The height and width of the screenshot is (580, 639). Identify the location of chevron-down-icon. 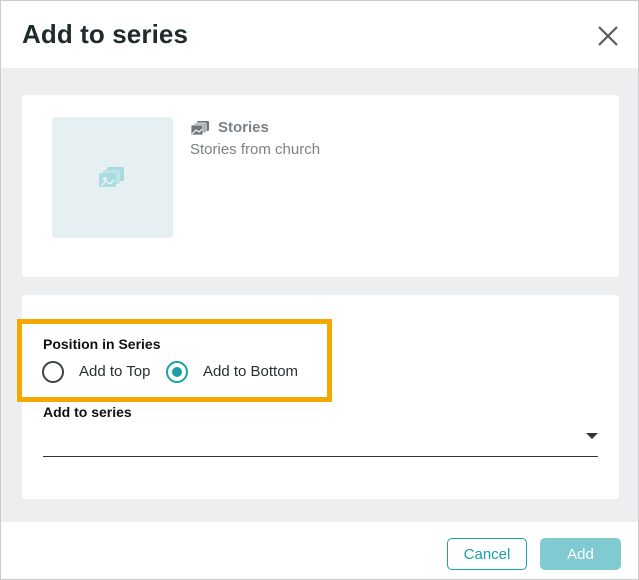
(592, 436).